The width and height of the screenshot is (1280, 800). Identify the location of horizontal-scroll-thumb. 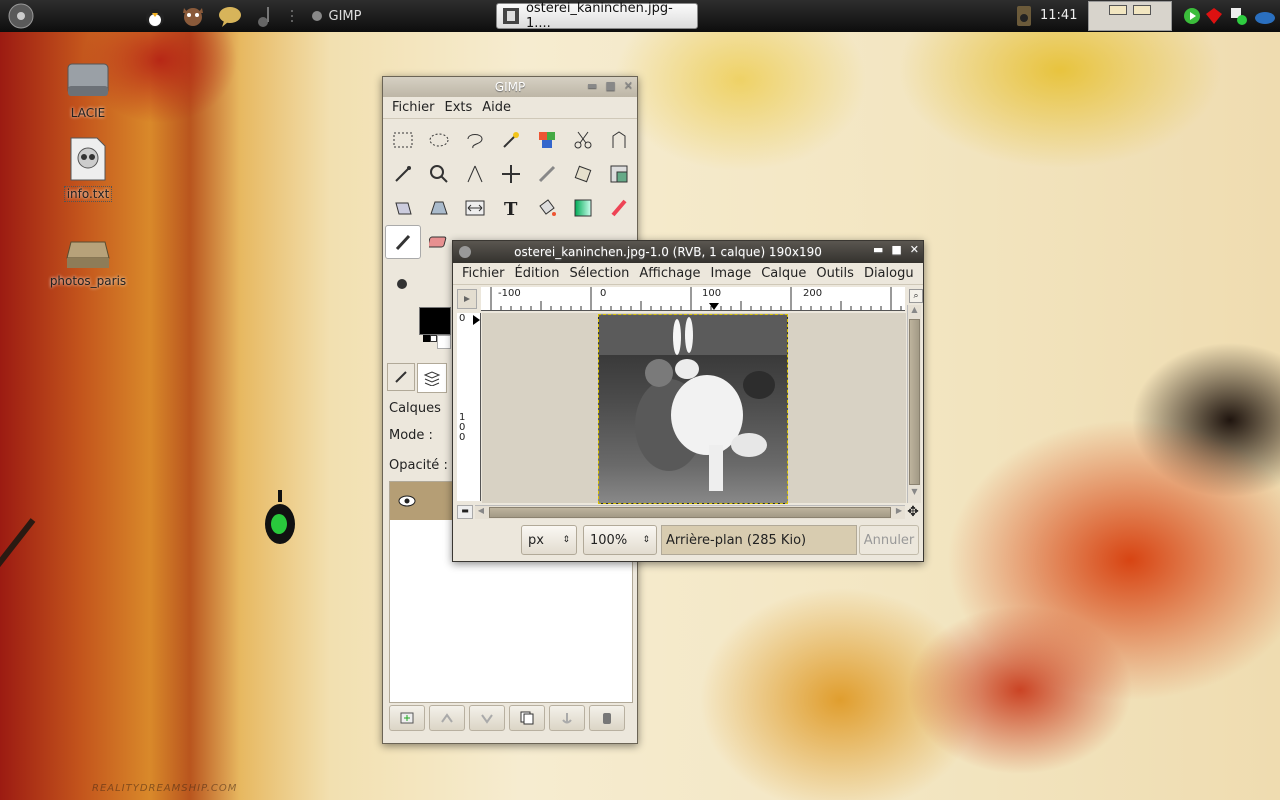
(690, 512).